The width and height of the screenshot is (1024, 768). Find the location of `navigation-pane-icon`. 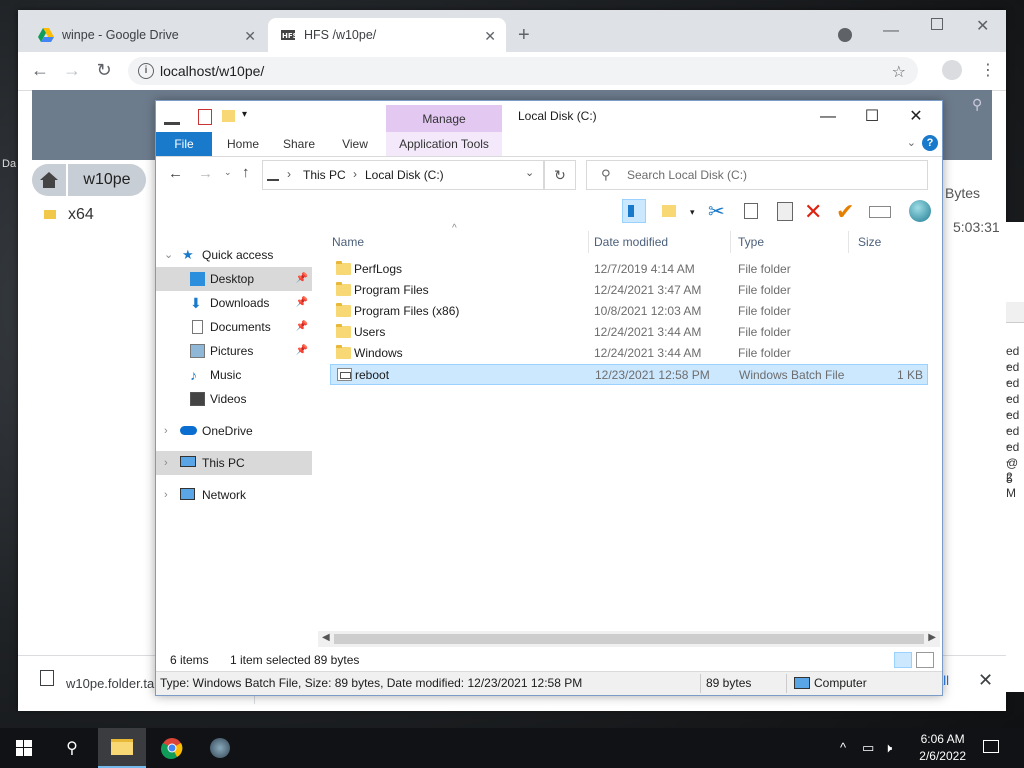

navigation-pane-icon is located at coordinates (634, 211).